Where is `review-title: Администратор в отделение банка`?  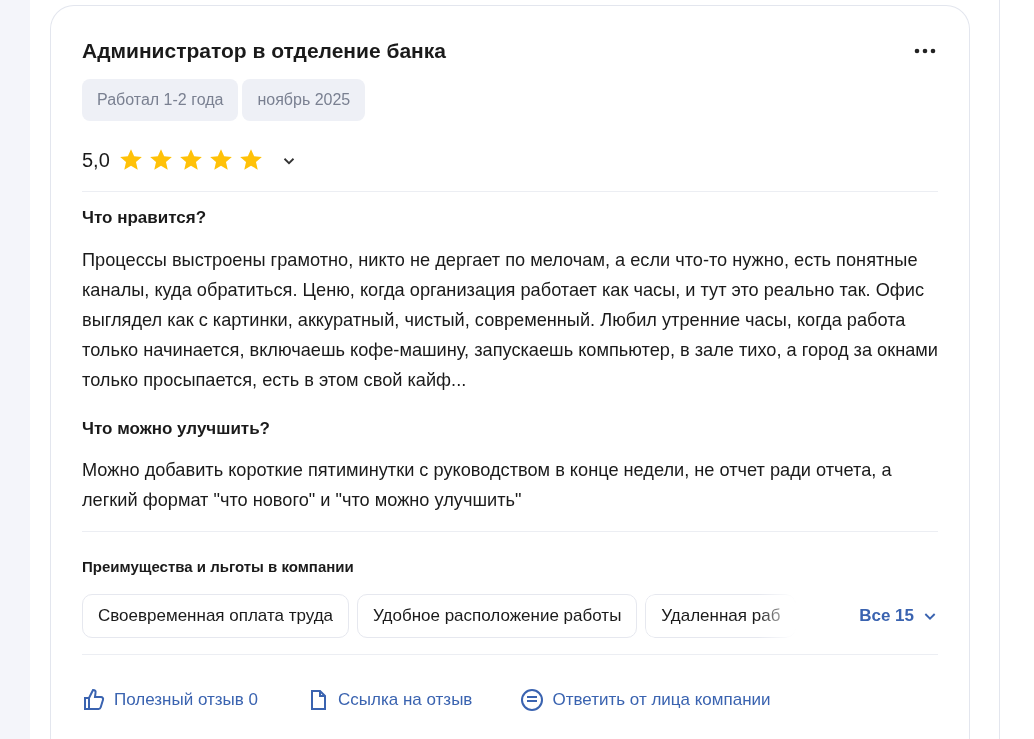
review-title: Администратор в отделение банка is located at coordinates (264, 51).